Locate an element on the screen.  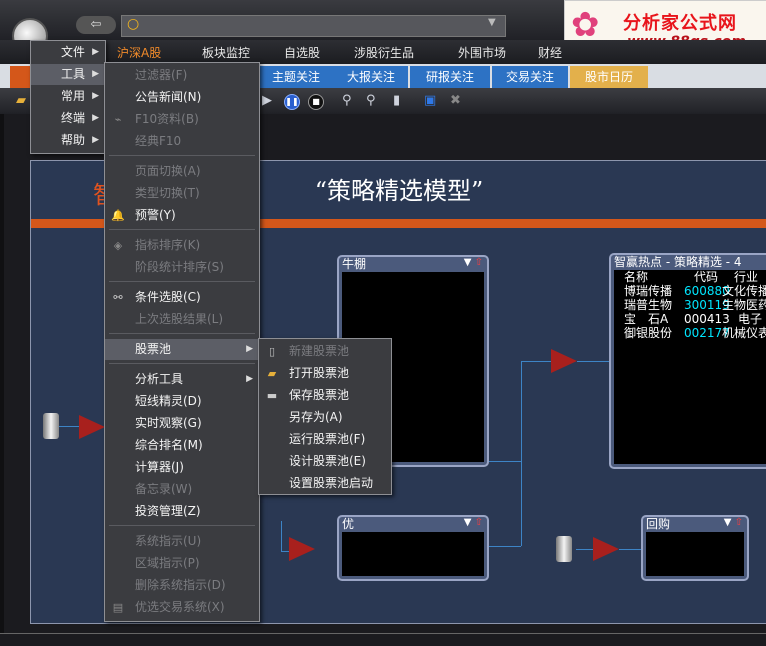
nav-item-watchlist: 自选股 is located at coordinates (302, 52).